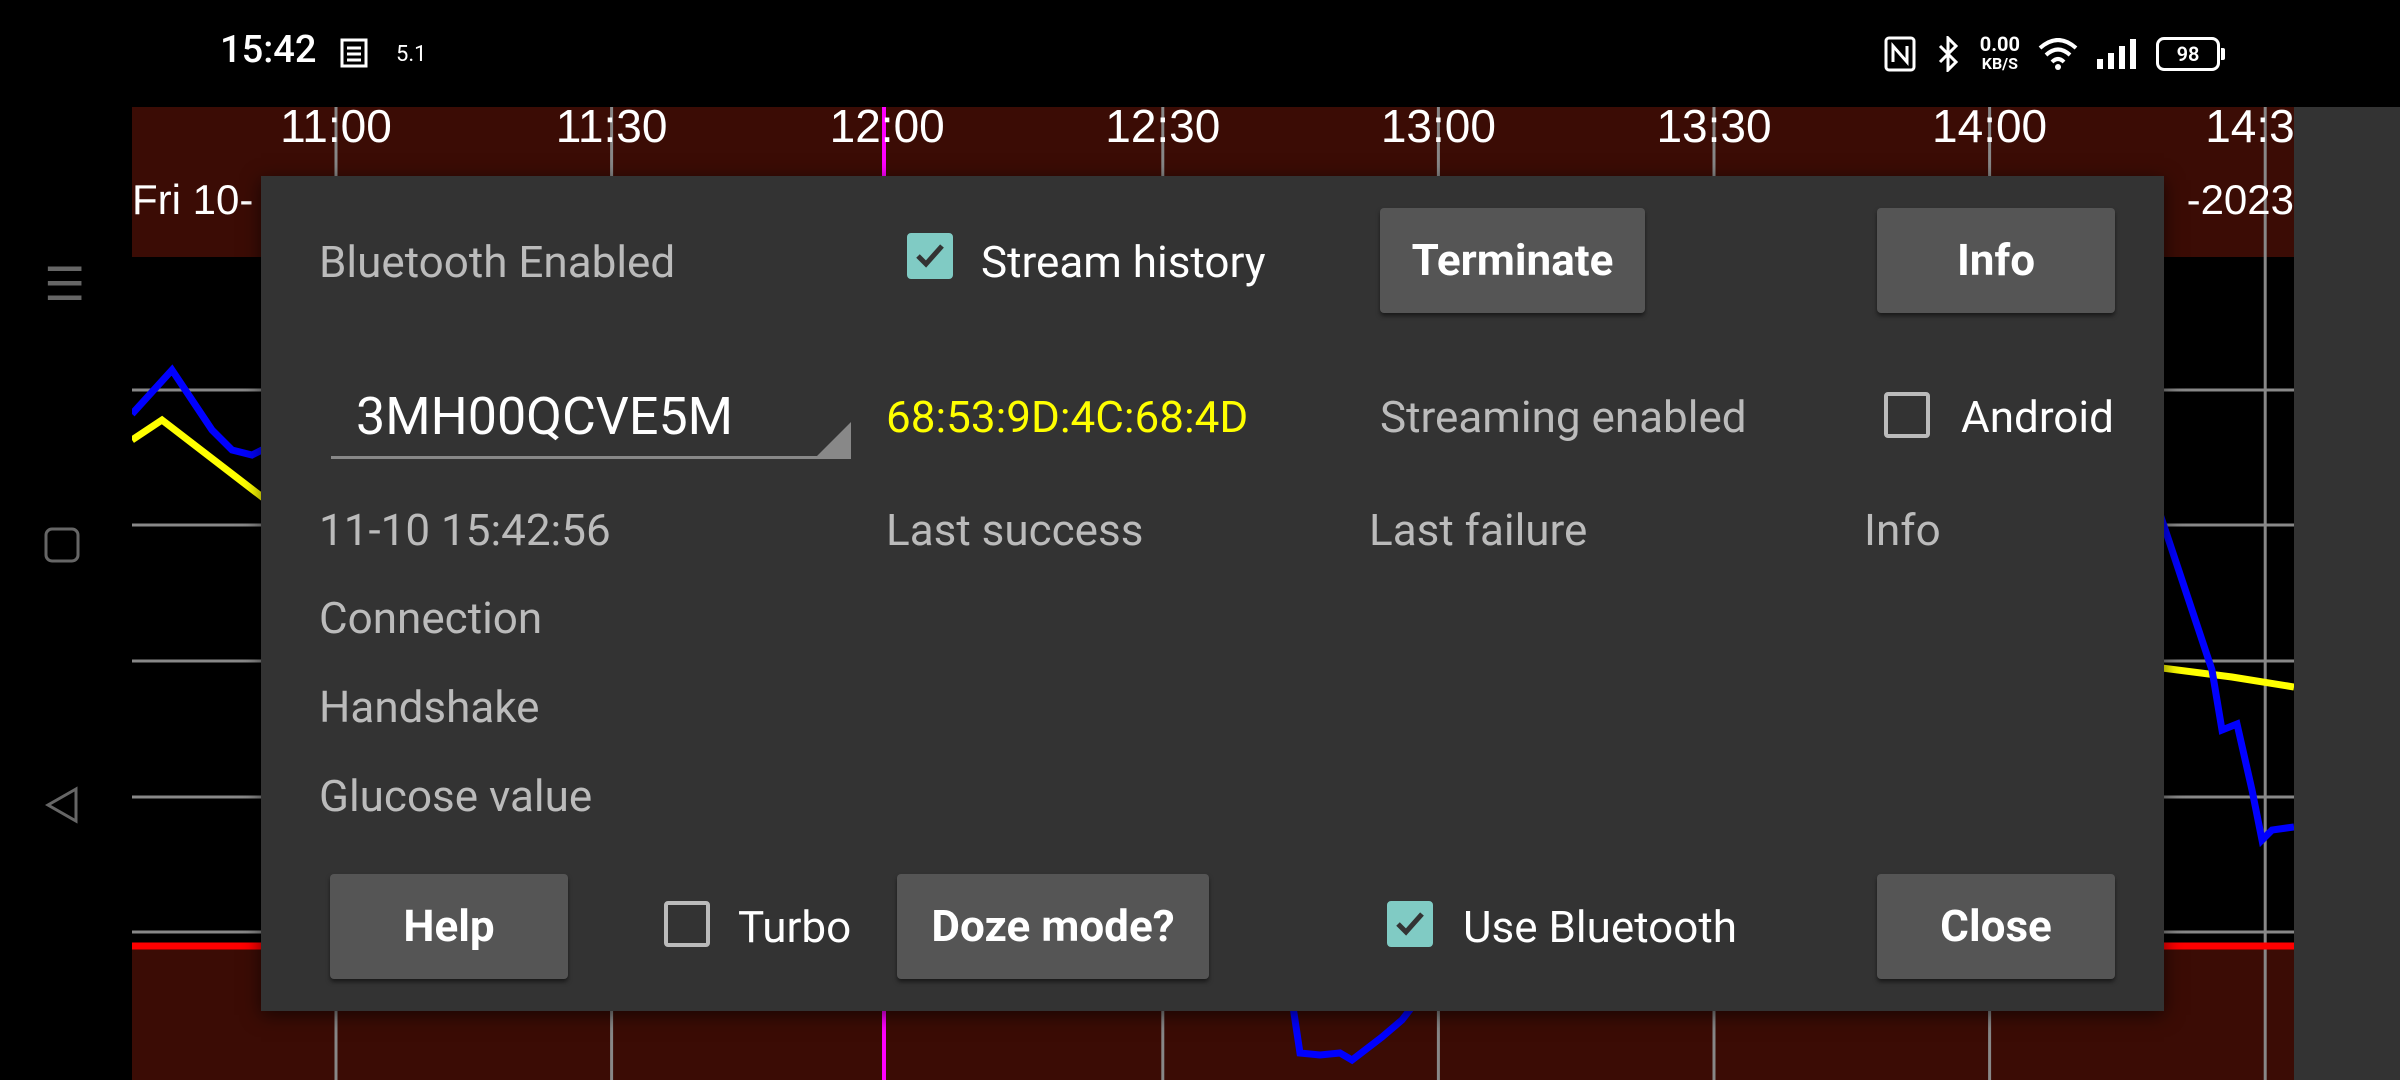  I want to click on mac-address: 68:53:9D:4C:68:4D, so click(1067, 417).